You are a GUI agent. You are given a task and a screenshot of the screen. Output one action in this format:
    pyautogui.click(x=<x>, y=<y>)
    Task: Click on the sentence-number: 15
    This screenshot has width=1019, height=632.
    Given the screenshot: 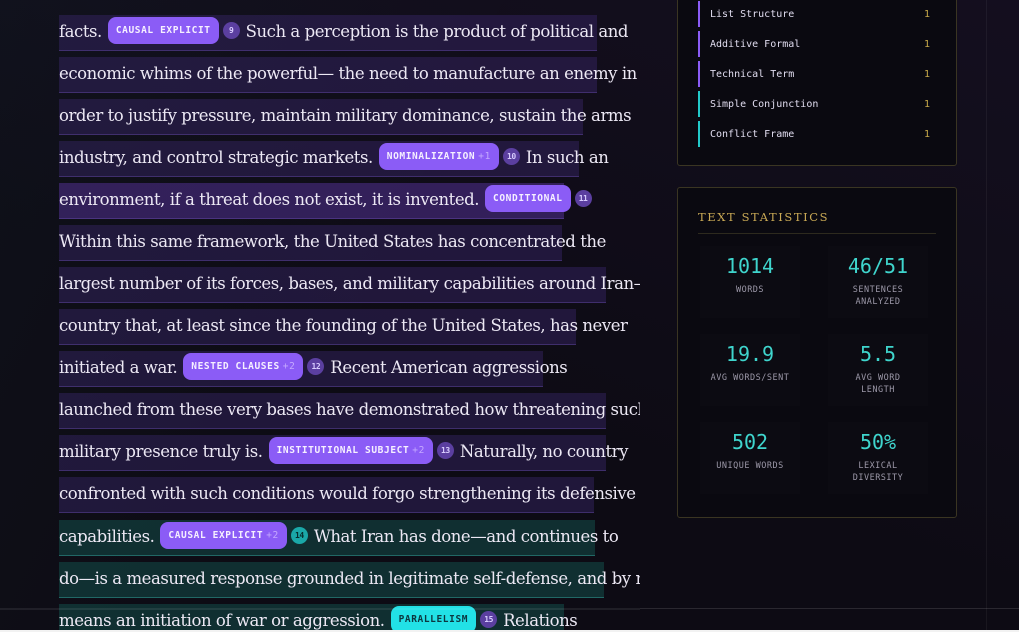 What is the action you would take?
    pyautogui.click(x=489, y=619)
    